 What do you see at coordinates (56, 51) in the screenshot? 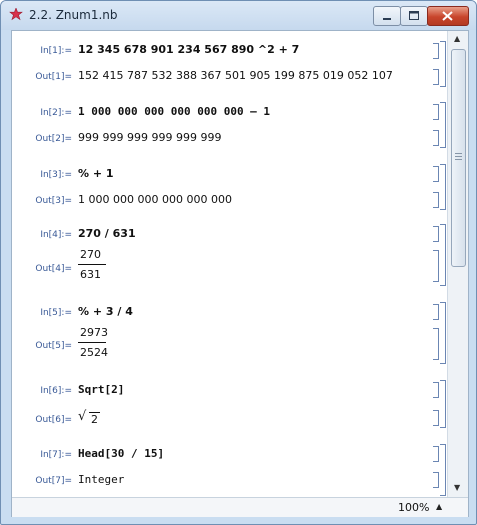
I see `in-label: In[1]:=` at bounding box center [56, 51].